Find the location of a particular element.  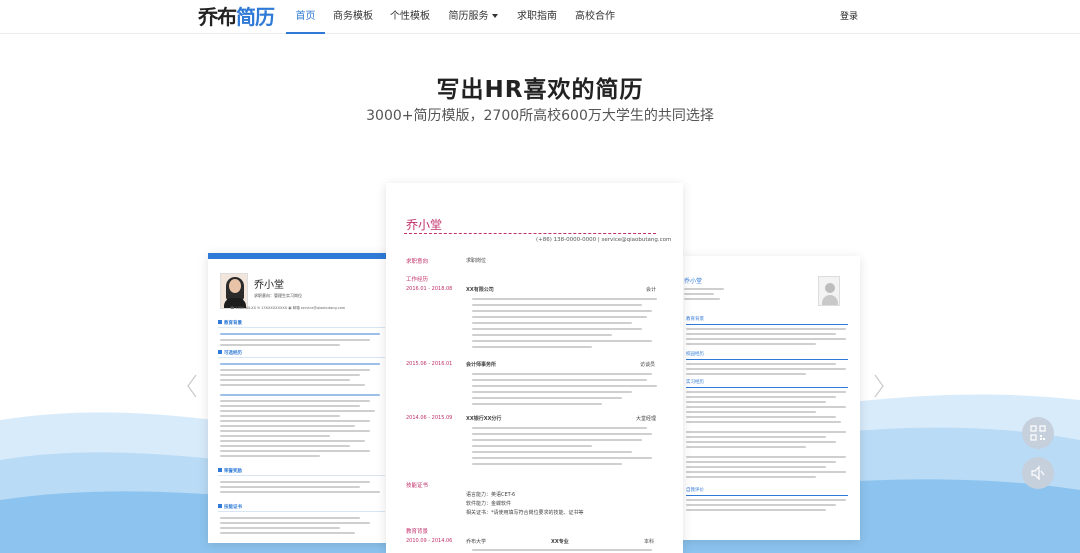

speaker-icon is located at coordinates (1038, 473).